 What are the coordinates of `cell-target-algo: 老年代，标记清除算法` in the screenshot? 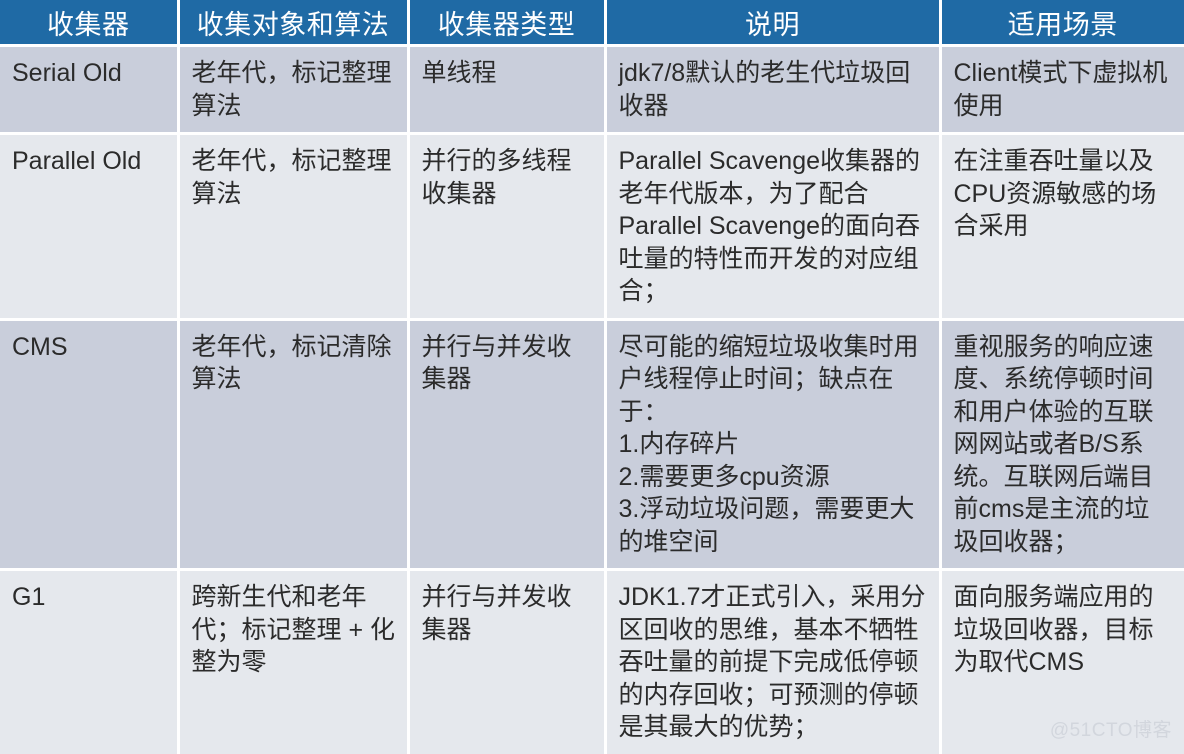 It's located at (293, 444).